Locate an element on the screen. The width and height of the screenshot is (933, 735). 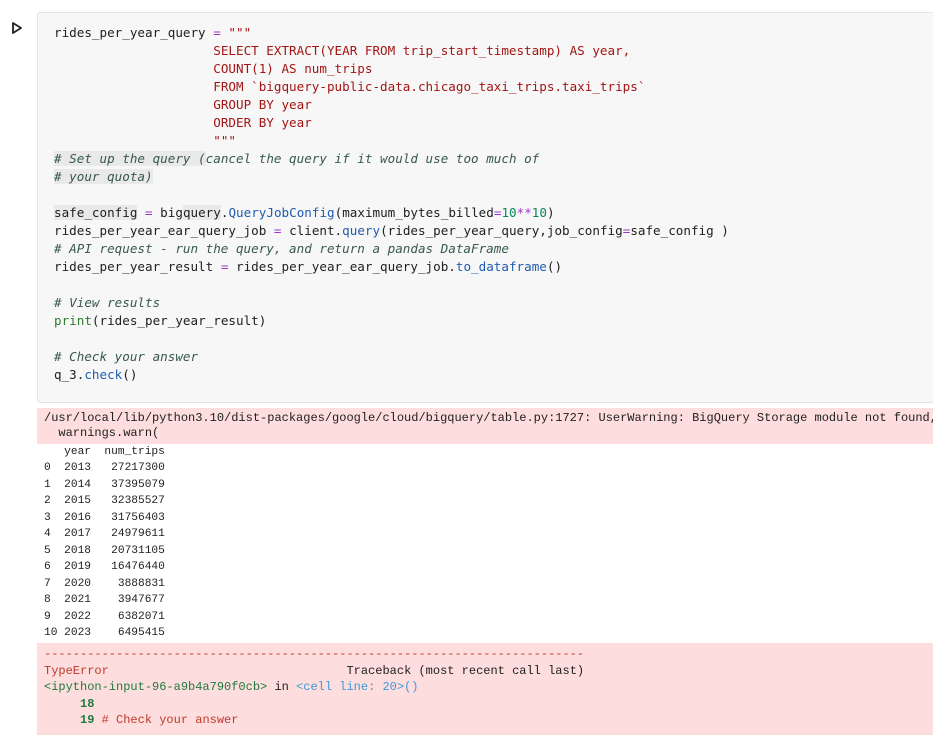
dataframe-row: 2 2015 32385527 is located at coordinates (104, 501).